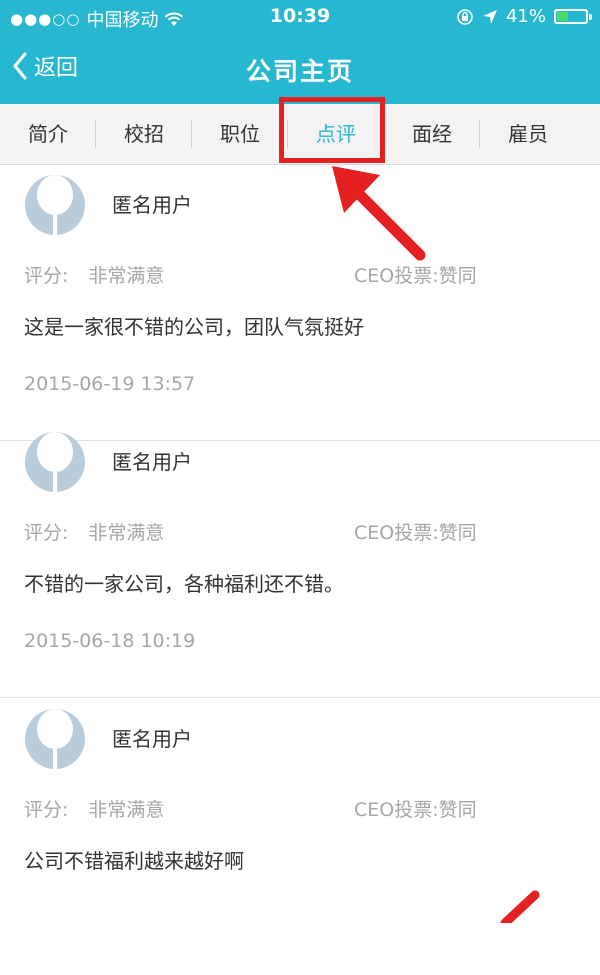  I want to click on review-comment: 公司不错福利越来越好啊, so click(134, 861).